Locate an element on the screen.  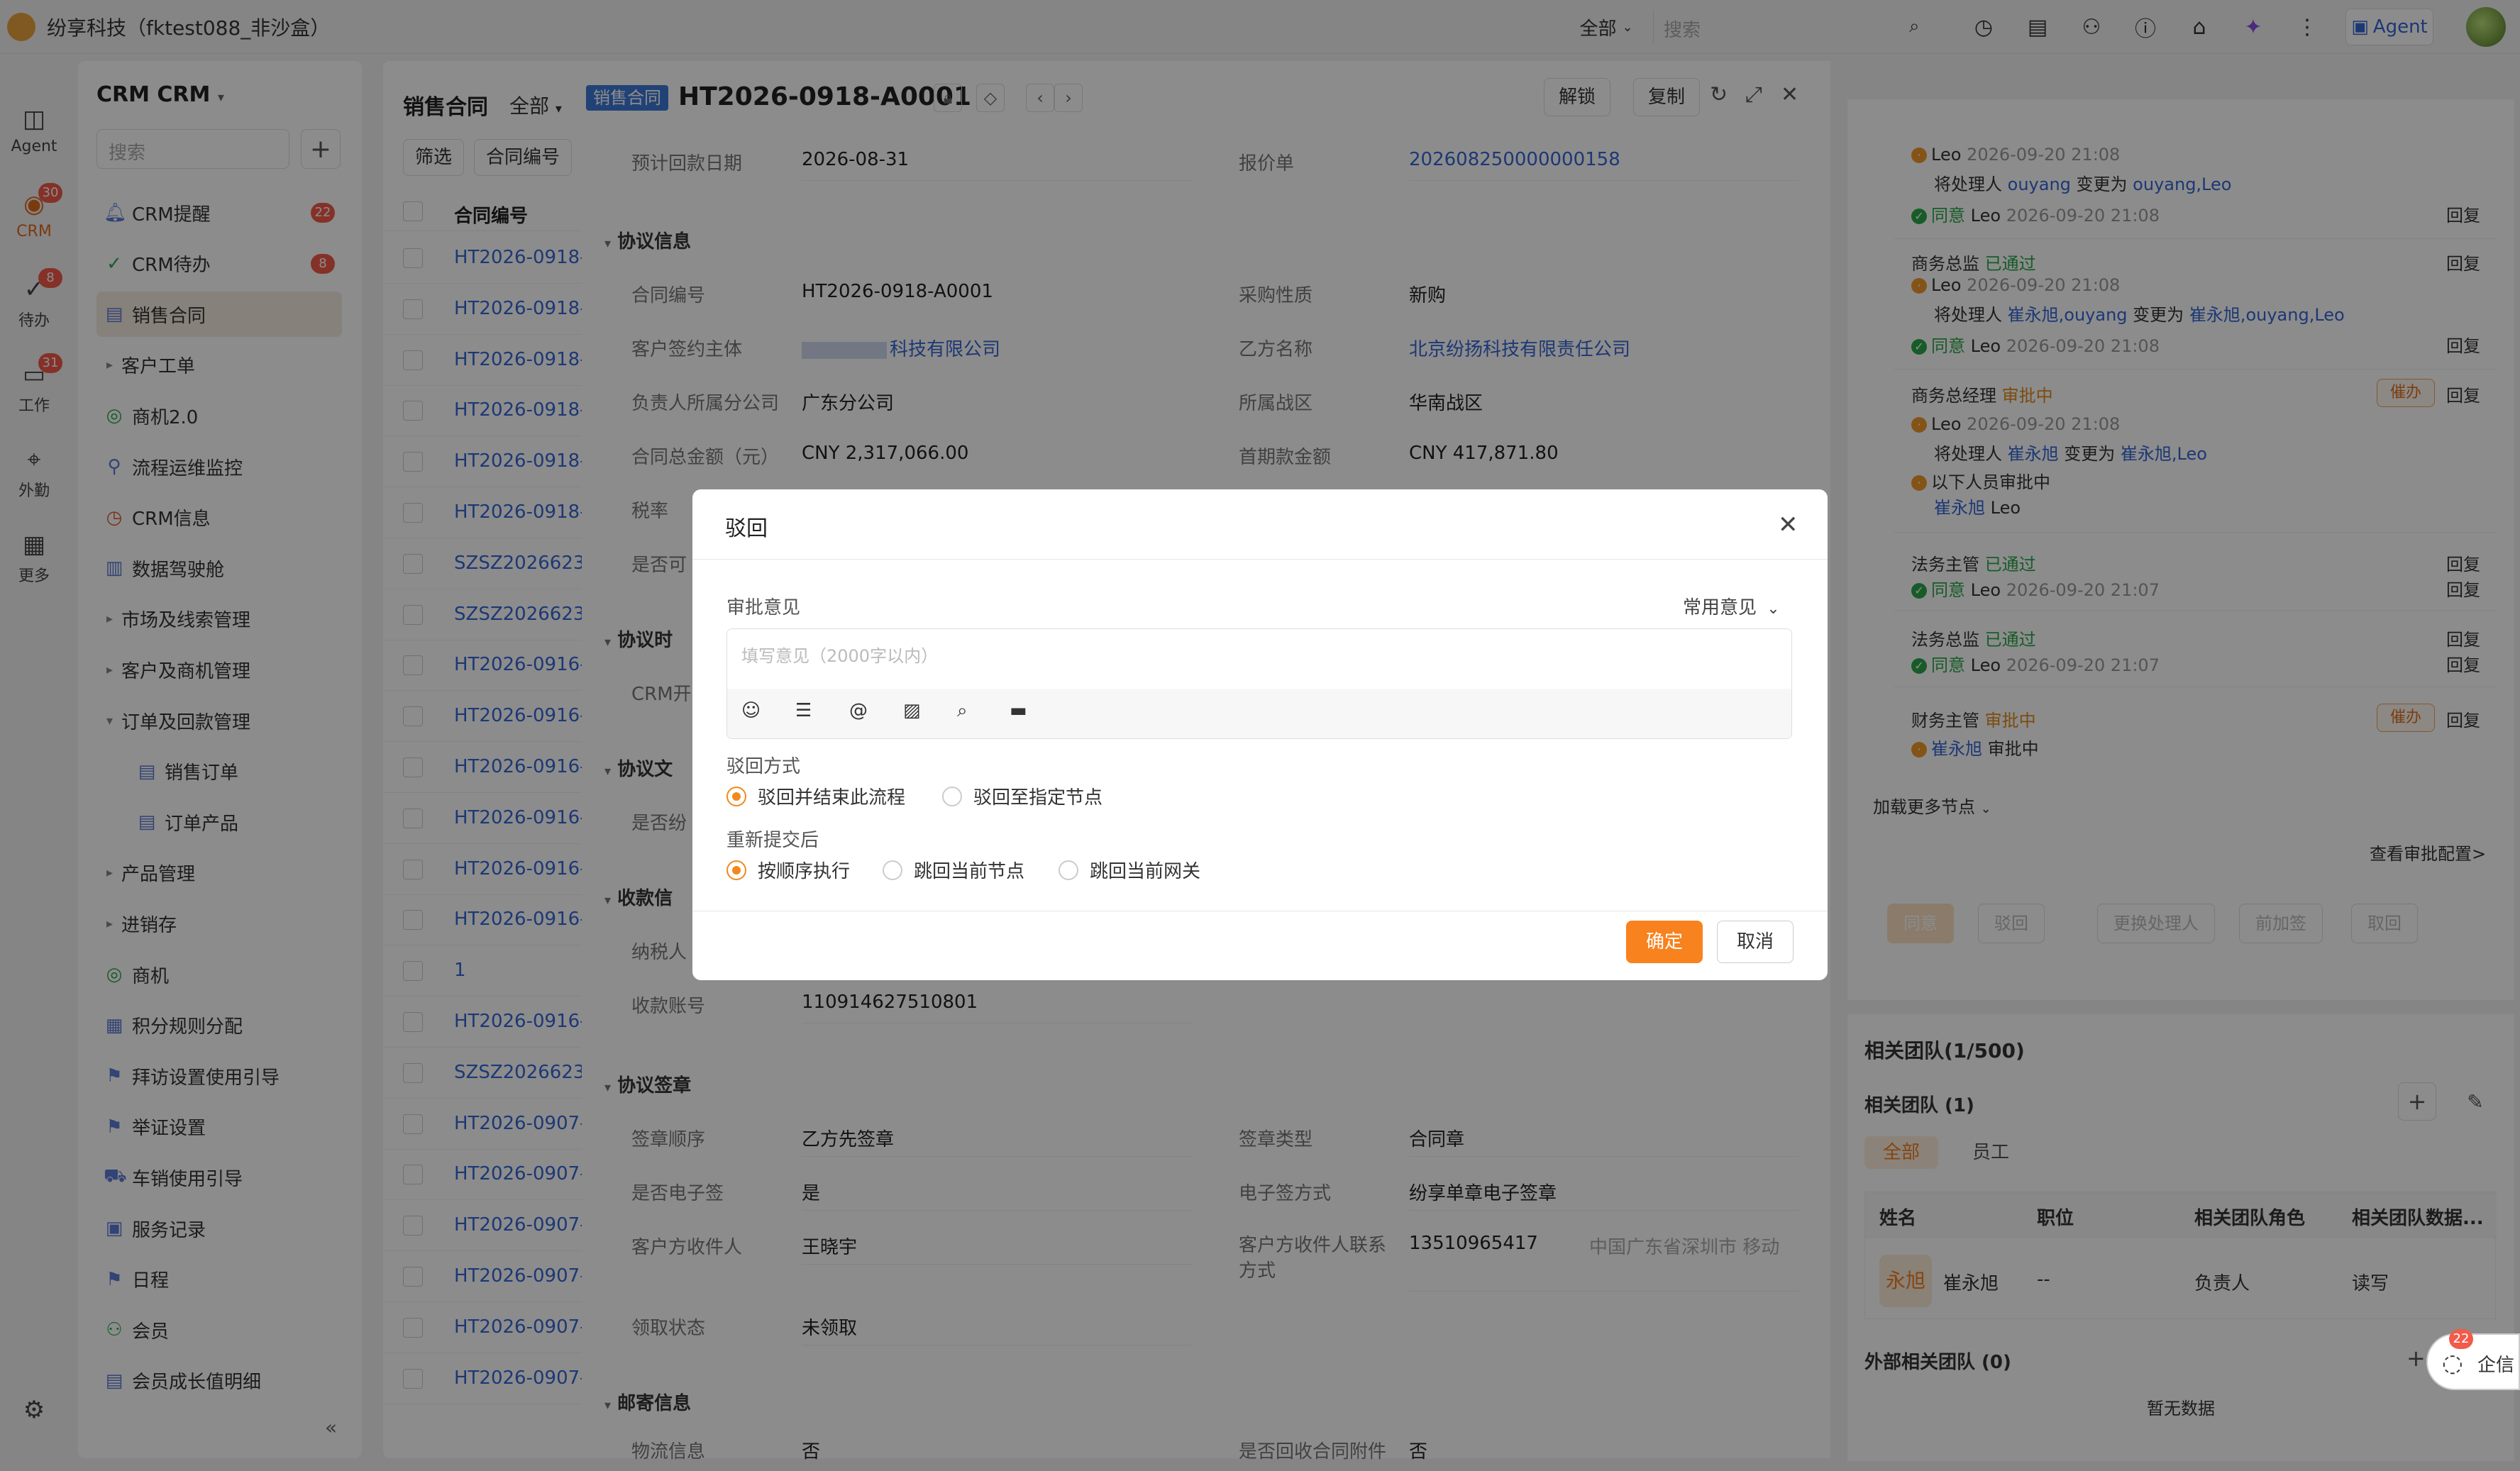
opinion-placeholder: 填写意见（2000字以内） is located at coordinates (840, 656).